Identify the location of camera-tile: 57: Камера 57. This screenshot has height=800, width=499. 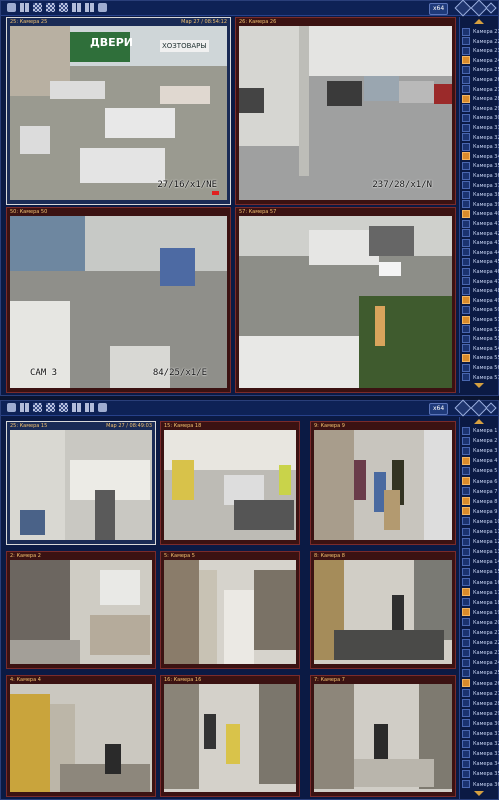
(345, 300).